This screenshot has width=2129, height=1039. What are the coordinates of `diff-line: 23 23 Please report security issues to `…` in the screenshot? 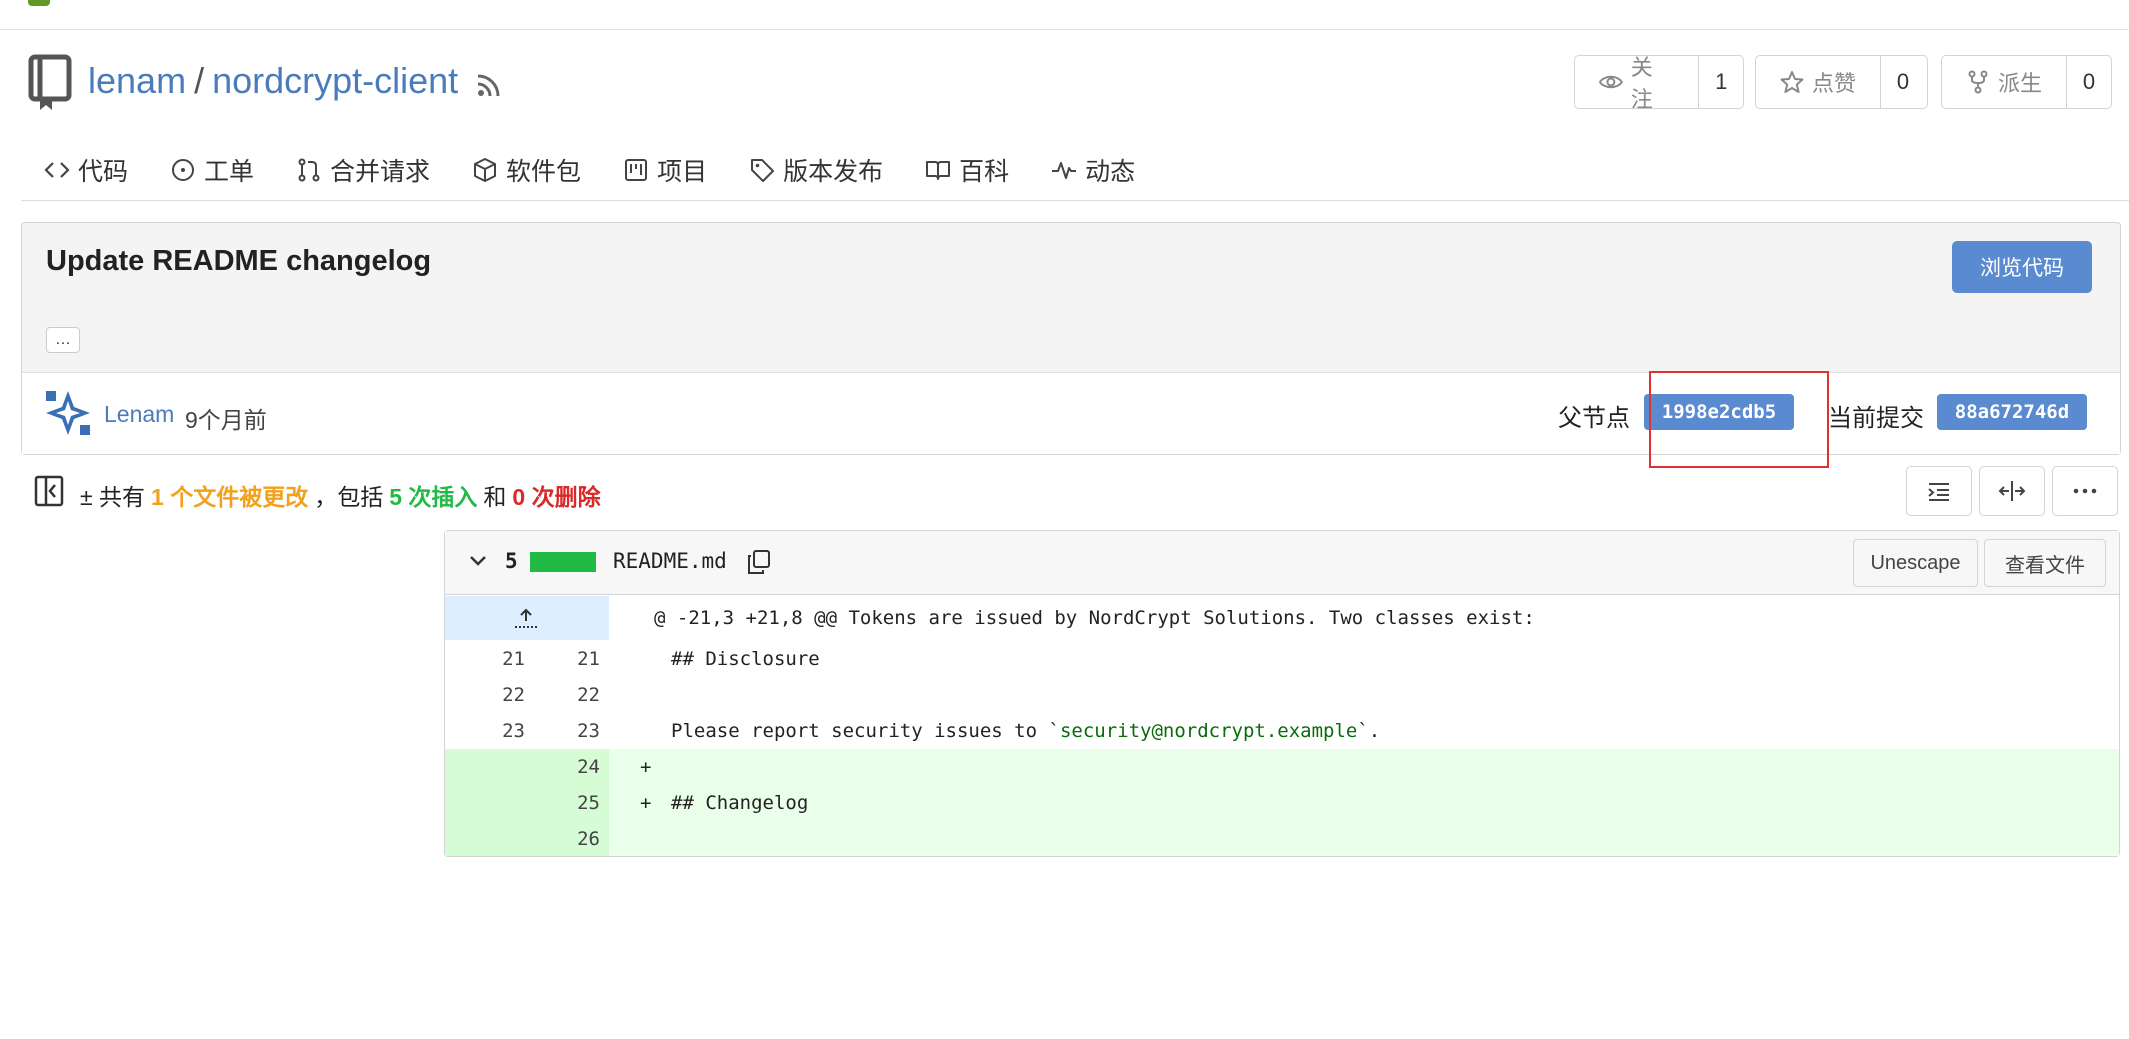 It's located at (1282, 731).